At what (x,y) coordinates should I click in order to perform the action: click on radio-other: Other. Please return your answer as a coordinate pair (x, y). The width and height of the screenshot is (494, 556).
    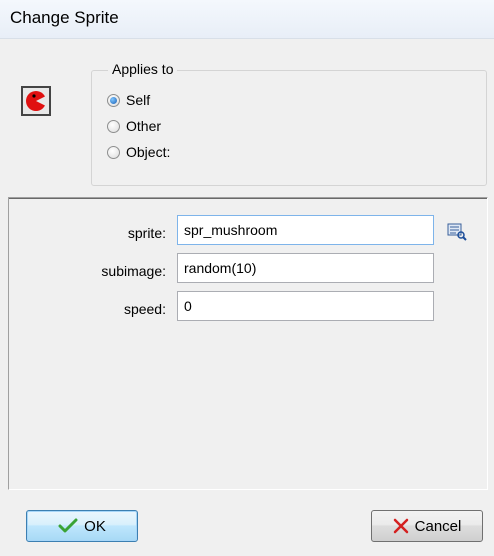
    Looking at the image, I should click on (134, 126).